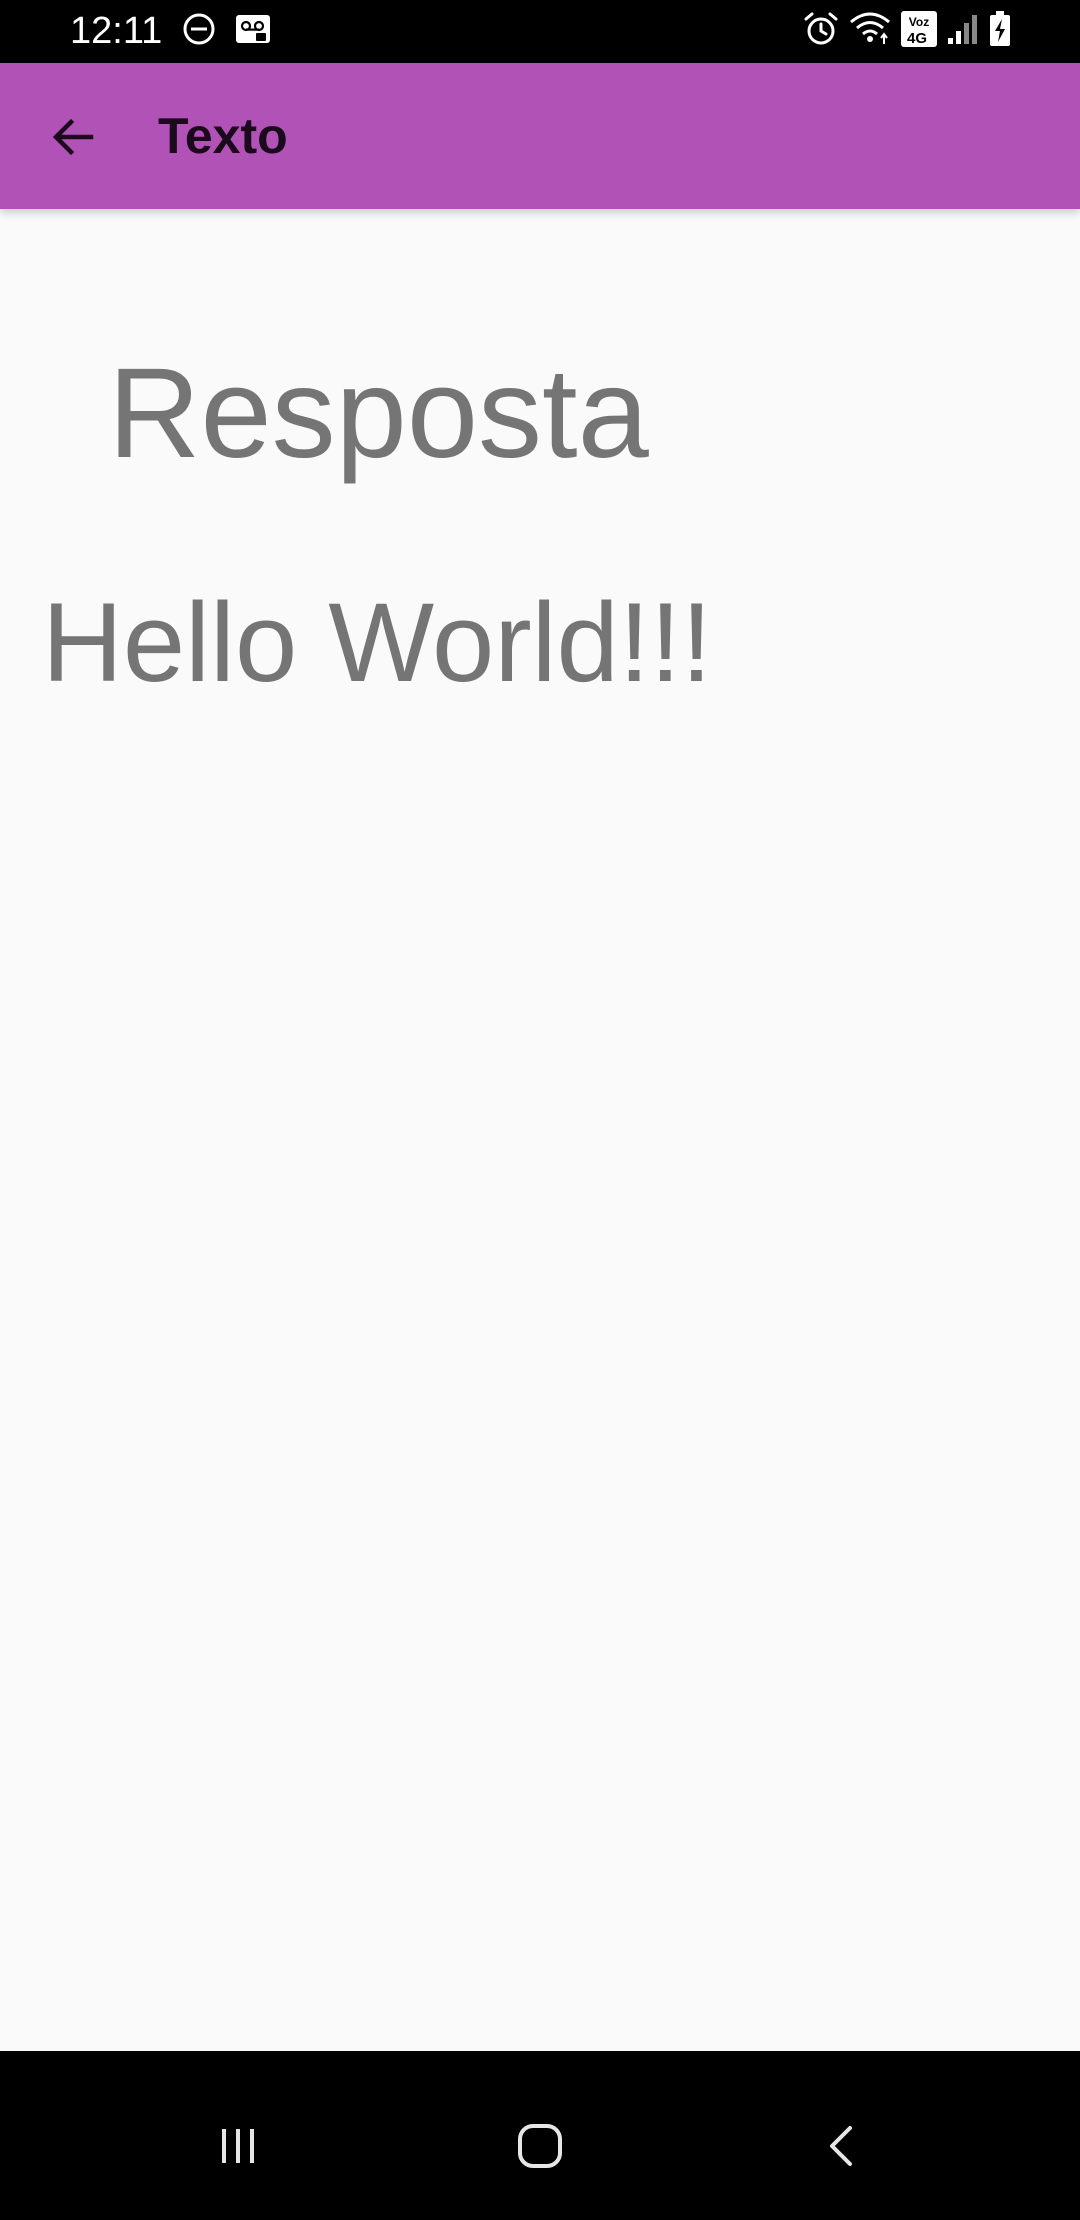 The height and width of the screenshot is (2220, 1080). What do you see at coordinates (821, 28) in the screenshot?
I see `alarm-icon` at bounding box center [821, 28].